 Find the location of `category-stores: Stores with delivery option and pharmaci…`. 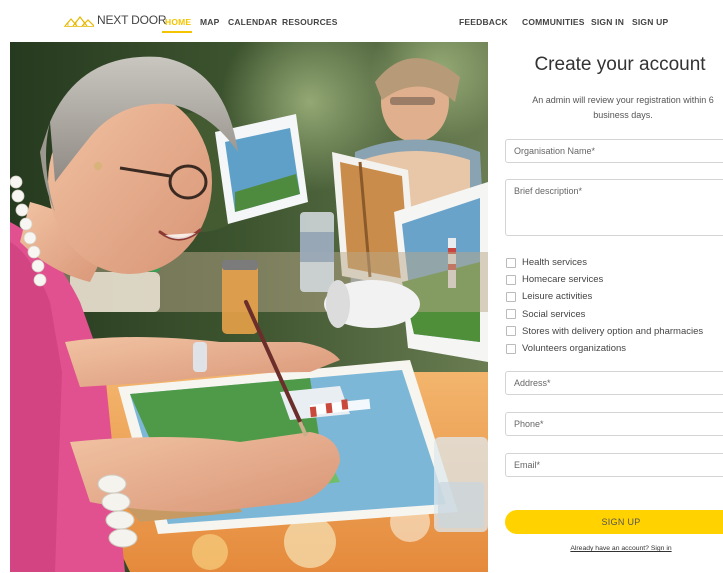

category-stores: Stores with delivery option and pharmaci… is located at coordinates (604, 331).